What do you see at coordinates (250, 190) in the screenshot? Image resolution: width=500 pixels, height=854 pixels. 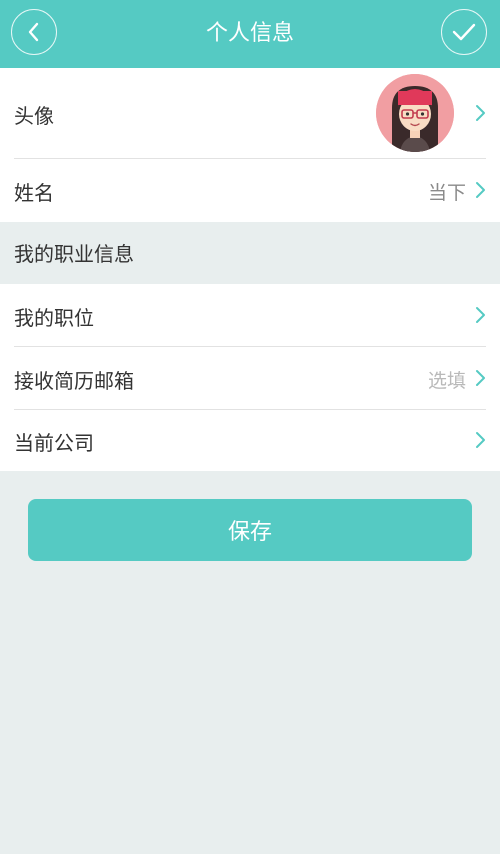 I see `name-row: 姓名 当下` at bounding box center [250, 190].